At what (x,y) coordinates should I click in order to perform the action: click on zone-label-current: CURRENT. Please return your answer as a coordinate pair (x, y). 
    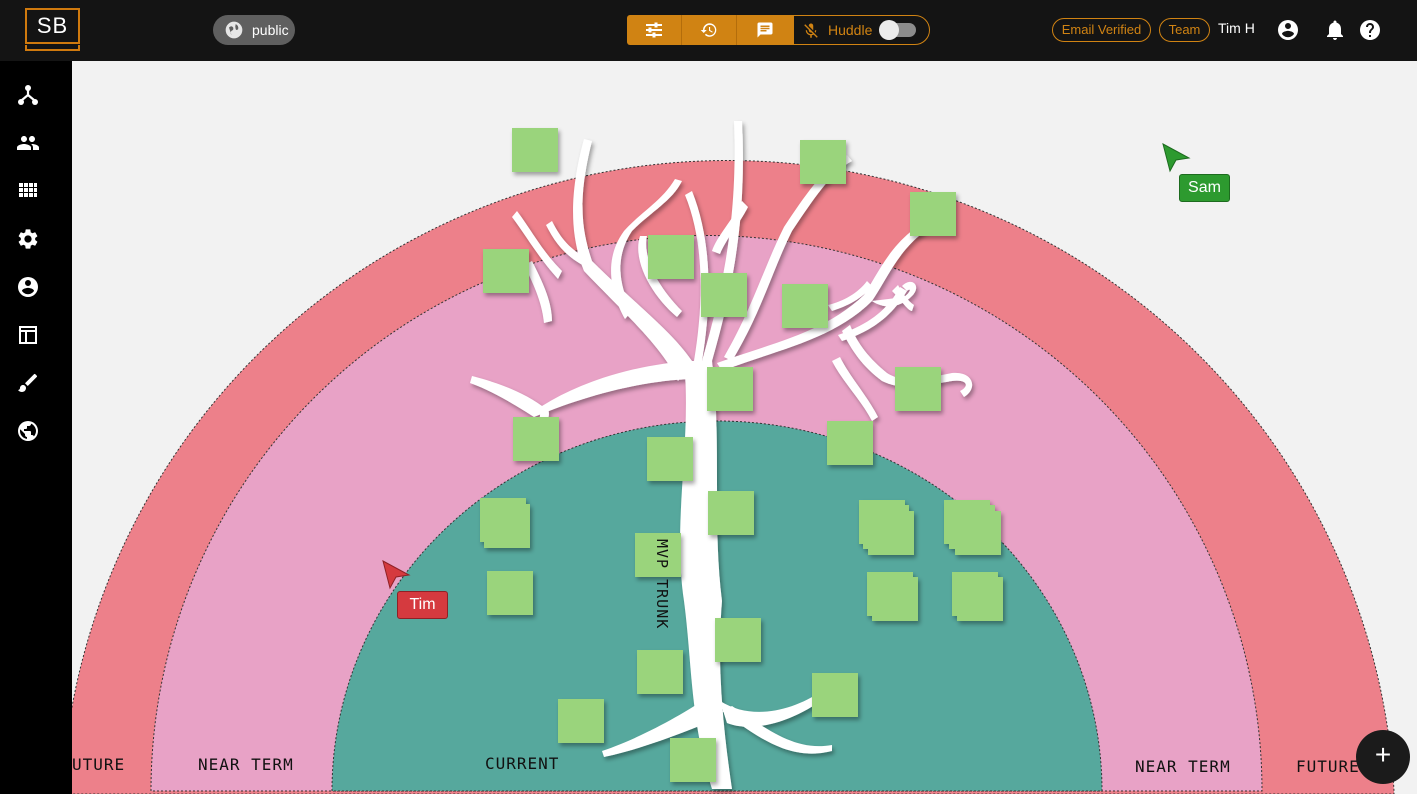
    Looking at the image, I should click on (522, 763).